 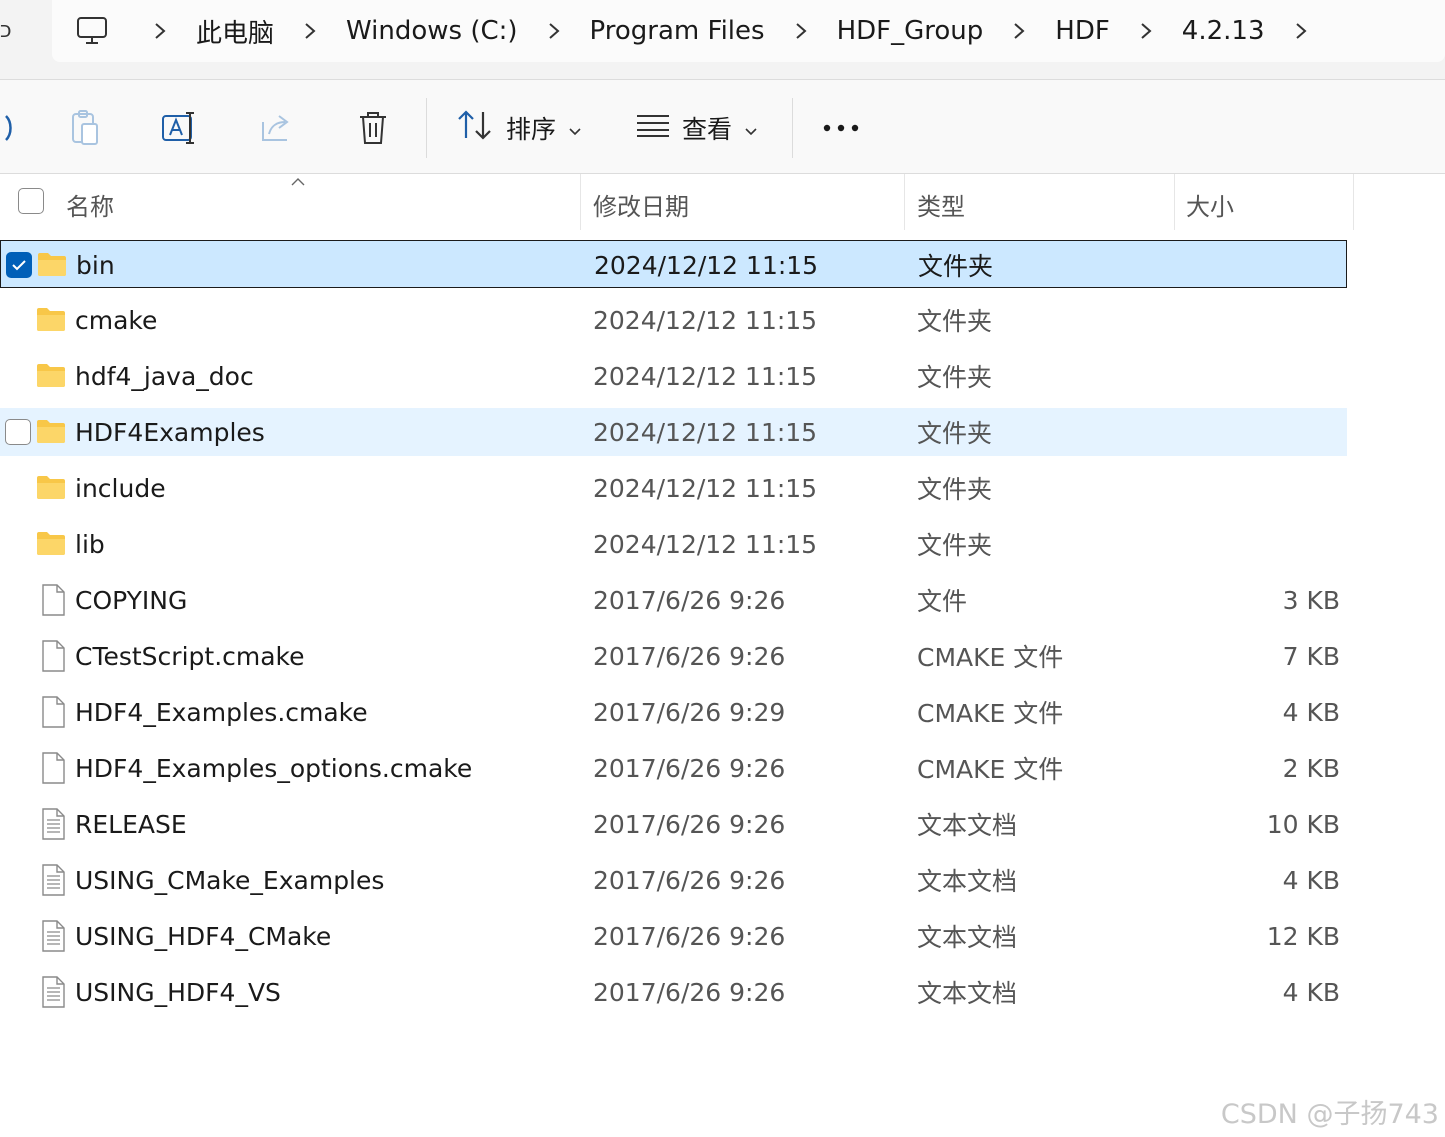 I want to click on breadcrumb-item-windows-c: Windows (C:), so click(x=432, y=31).